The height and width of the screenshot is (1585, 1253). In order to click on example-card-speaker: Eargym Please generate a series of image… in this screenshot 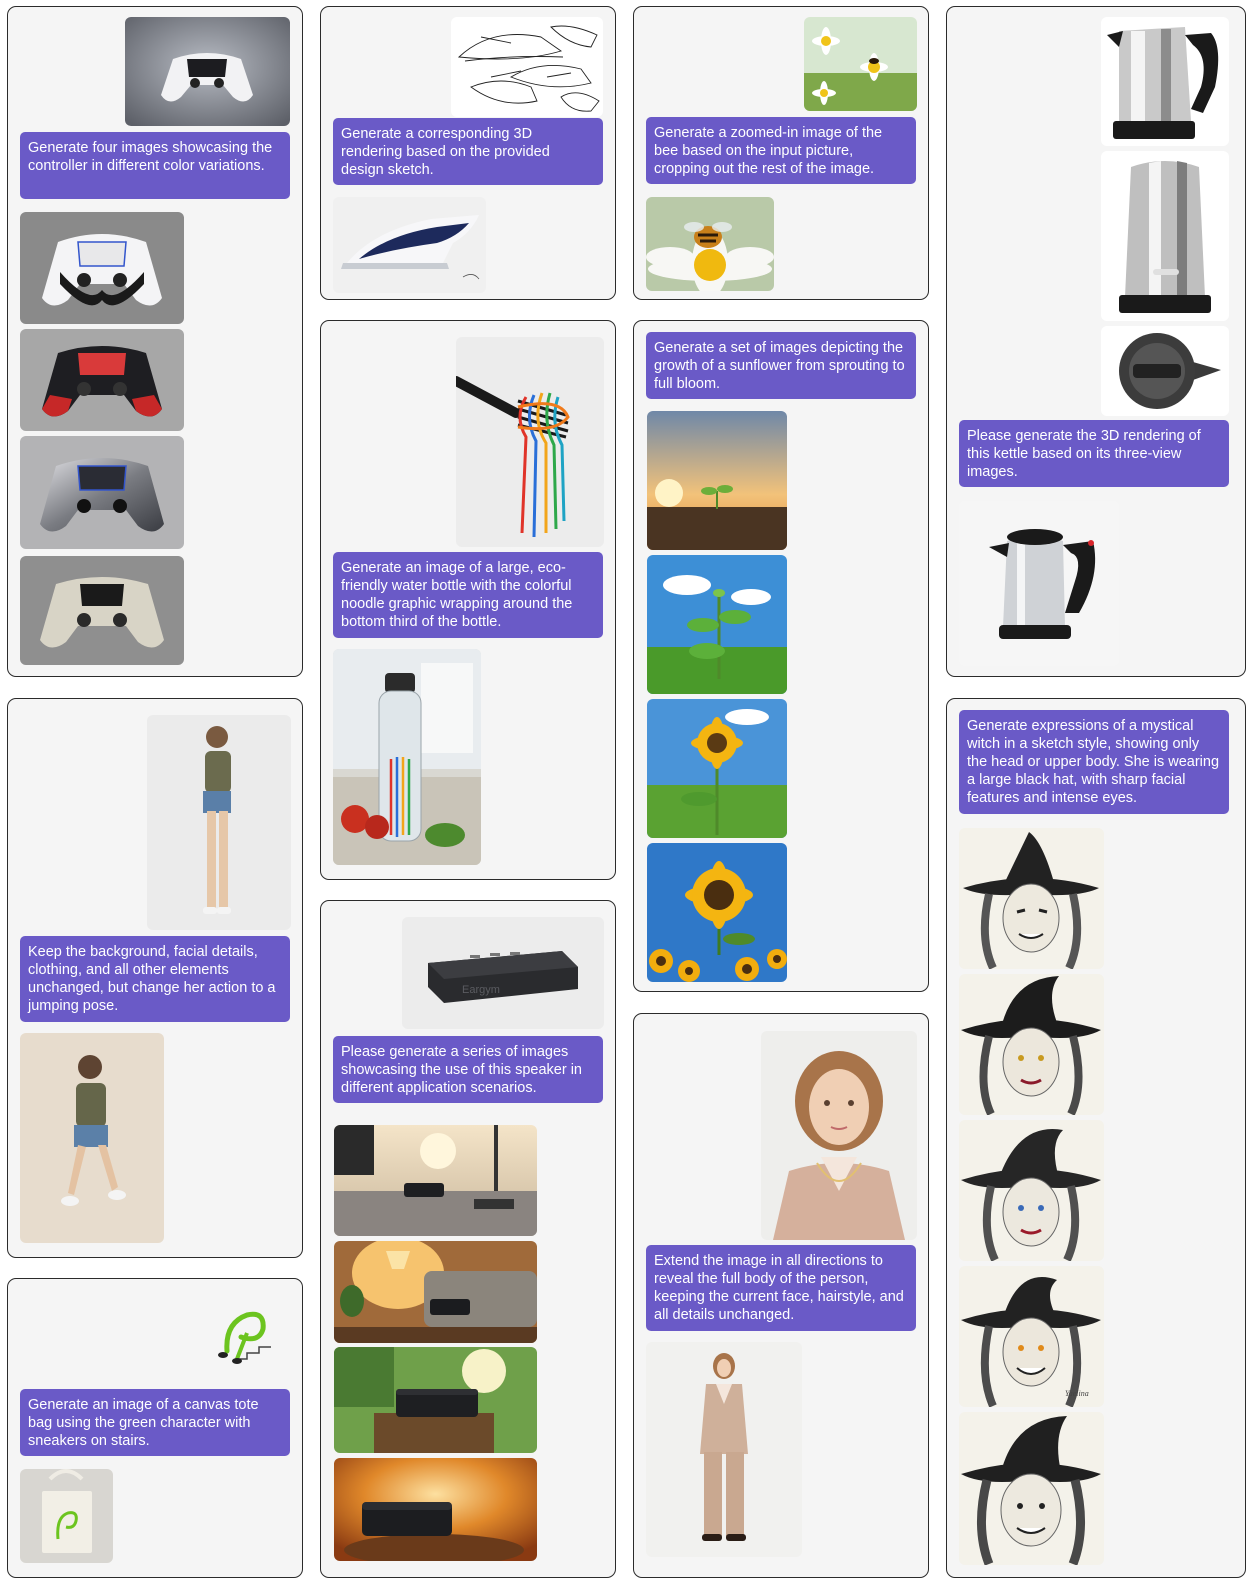, I will do `click(468, 1239)`.